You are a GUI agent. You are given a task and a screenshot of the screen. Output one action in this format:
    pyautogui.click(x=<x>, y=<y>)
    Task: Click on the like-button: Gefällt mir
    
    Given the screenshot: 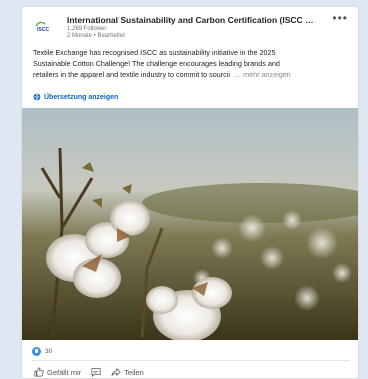 What is the action you would take?
    pyautogui.click(x=57, y=372)
    